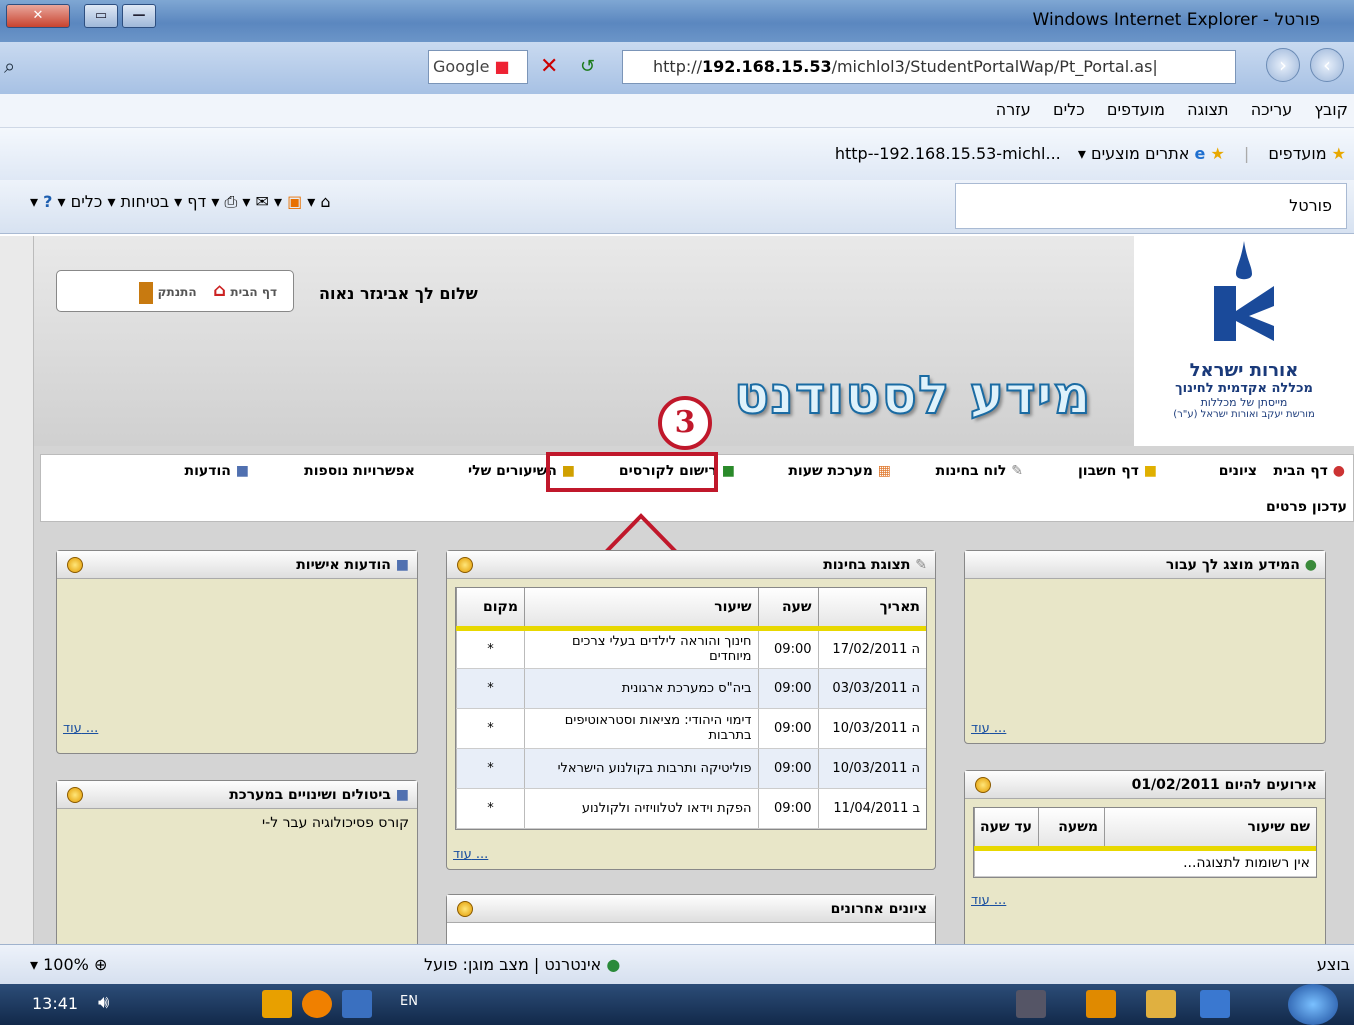 This screenshot has height=1025, width=1354. I want to click on taskbar-app-icon, so click(1031, 1004).